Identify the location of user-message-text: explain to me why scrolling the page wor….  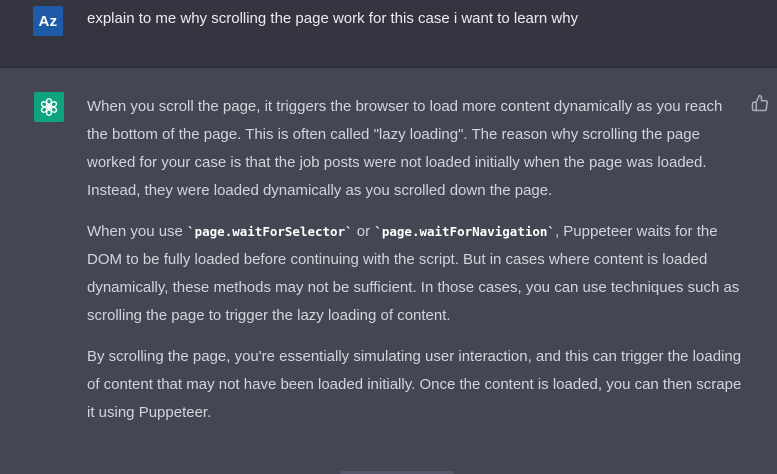
(333, 18).